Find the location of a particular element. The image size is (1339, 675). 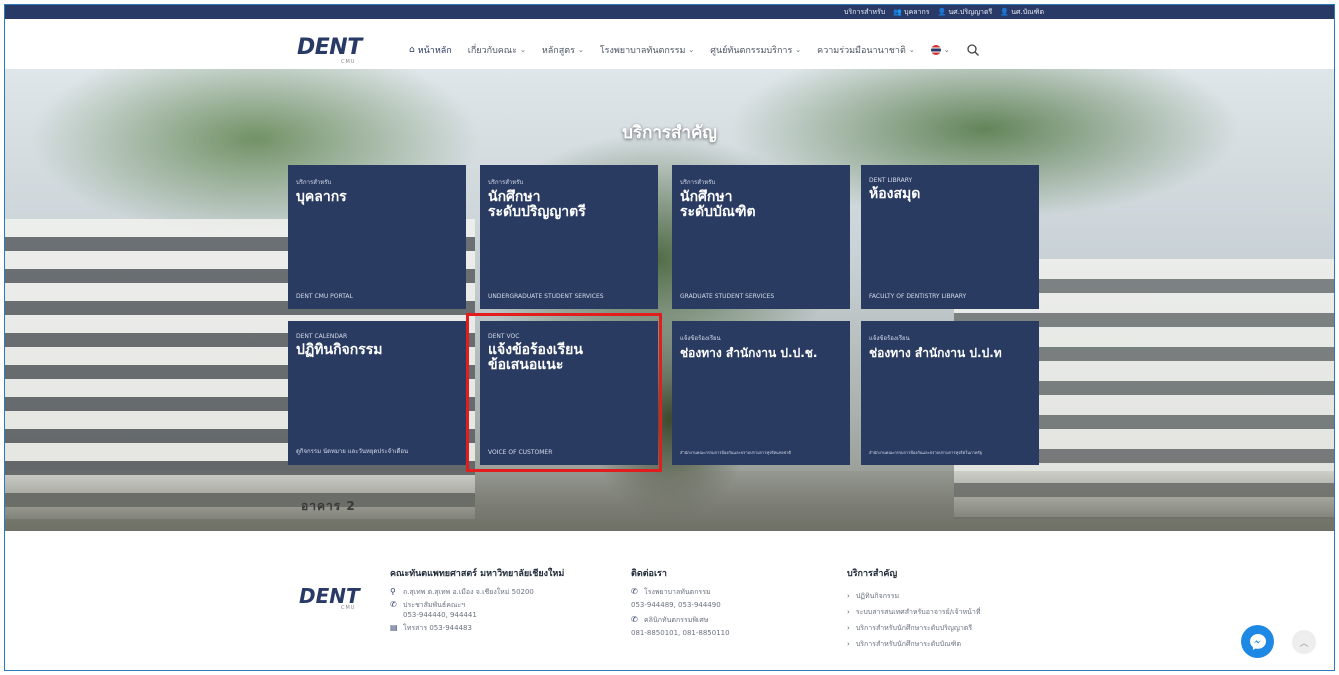

site-logo: DENT is located at coordinates (329, 47).